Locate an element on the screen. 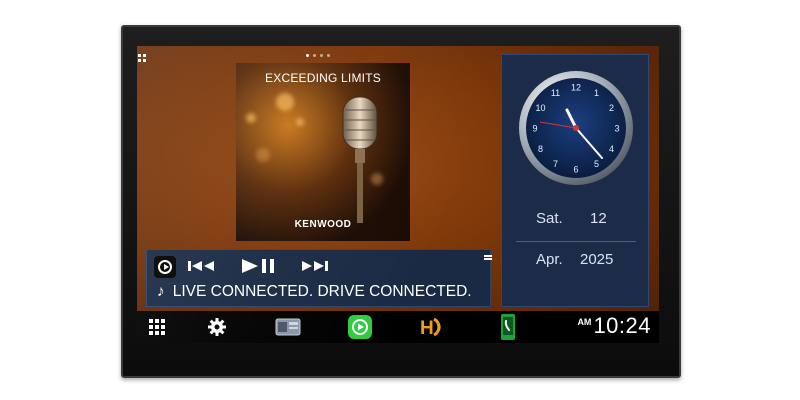 Image resolution: width=800 pixels, height=400 pixels. play-circle-icon is located at coordinates (165, 267).